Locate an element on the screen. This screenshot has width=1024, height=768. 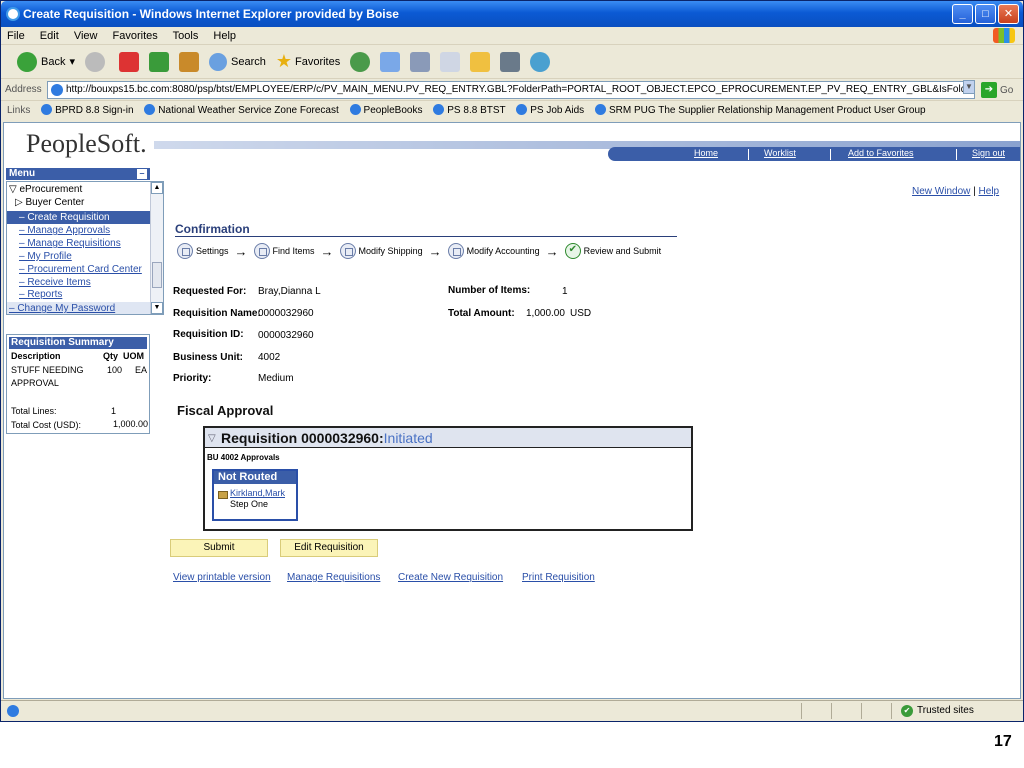
total-lines-label: Total Lines: is located at coordinates (34, 411).